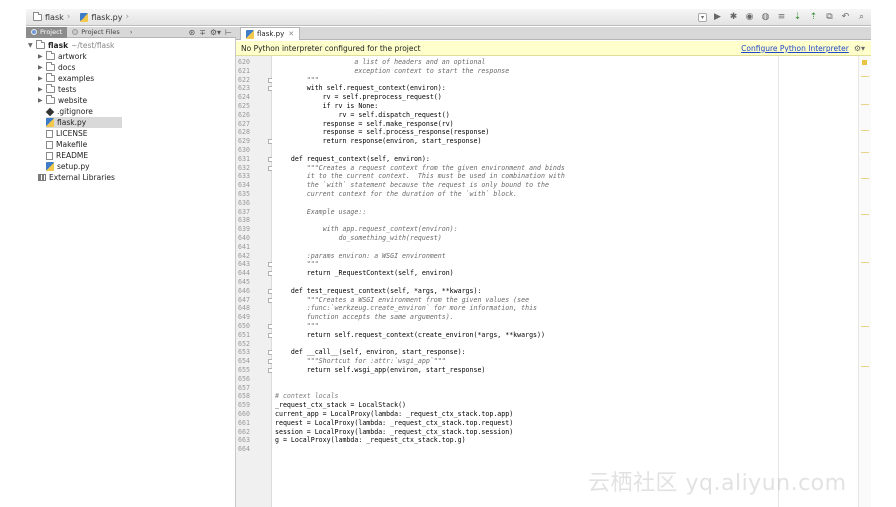 The width and height of the screenshot is (896, 507). What do you see at coordinates (297, 79) in the screenshot?
I see `code-line: """` at bounding box center [297, 79].